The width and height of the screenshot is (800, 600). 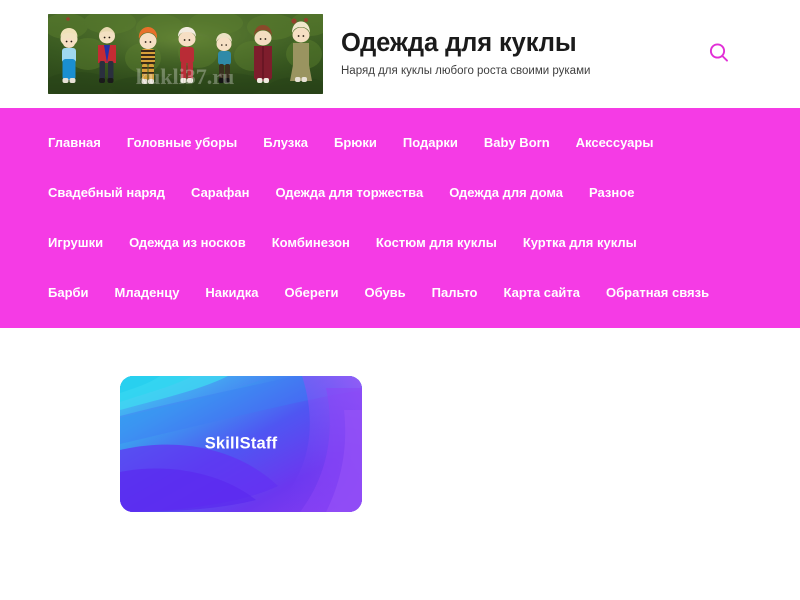 I want to click on nav-item-podarki: Подарки, so click(x=430, y=142).